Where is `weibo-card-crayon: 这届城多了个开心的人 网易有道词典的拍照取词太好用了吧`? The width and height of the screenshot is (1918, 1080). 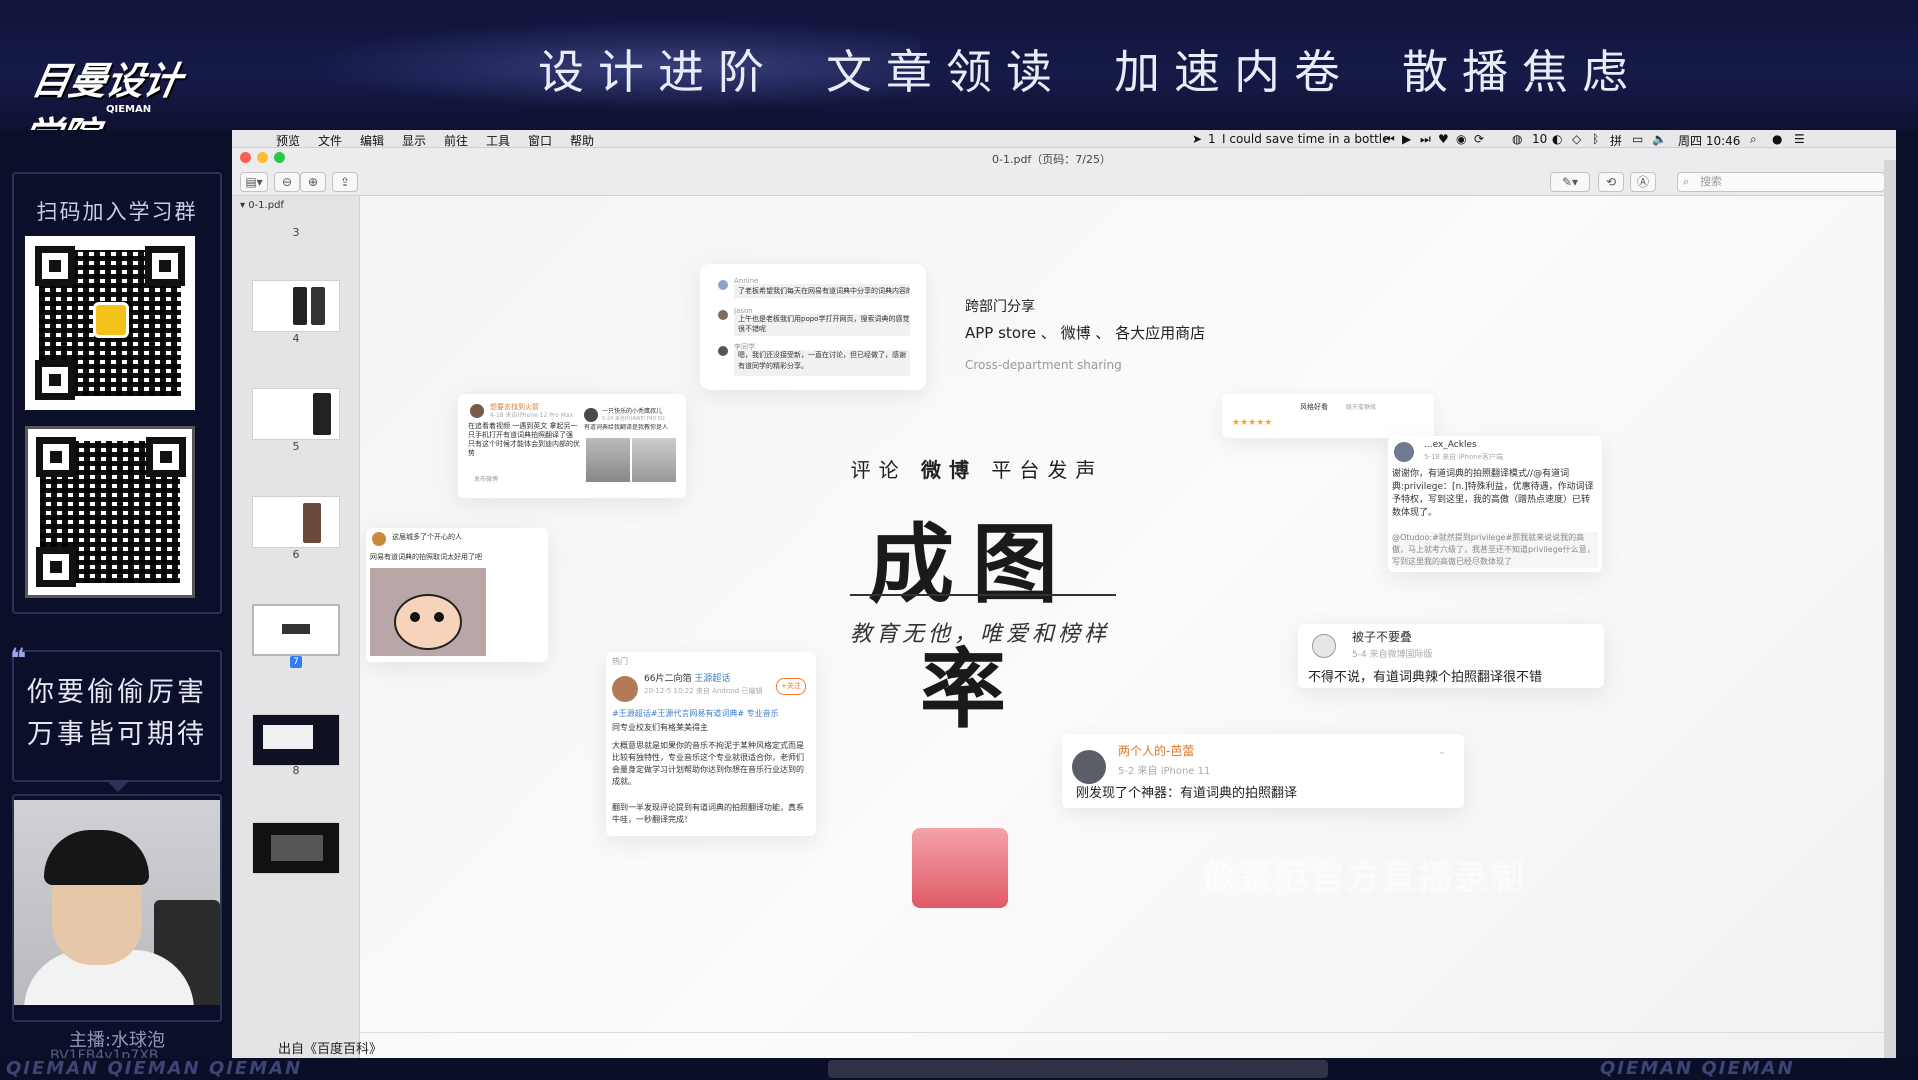
weibo-card-crayon: 这届城多了个开心的人 网易有道词典的拍照取词太好用了吧 is located at coordinates (457, 595).